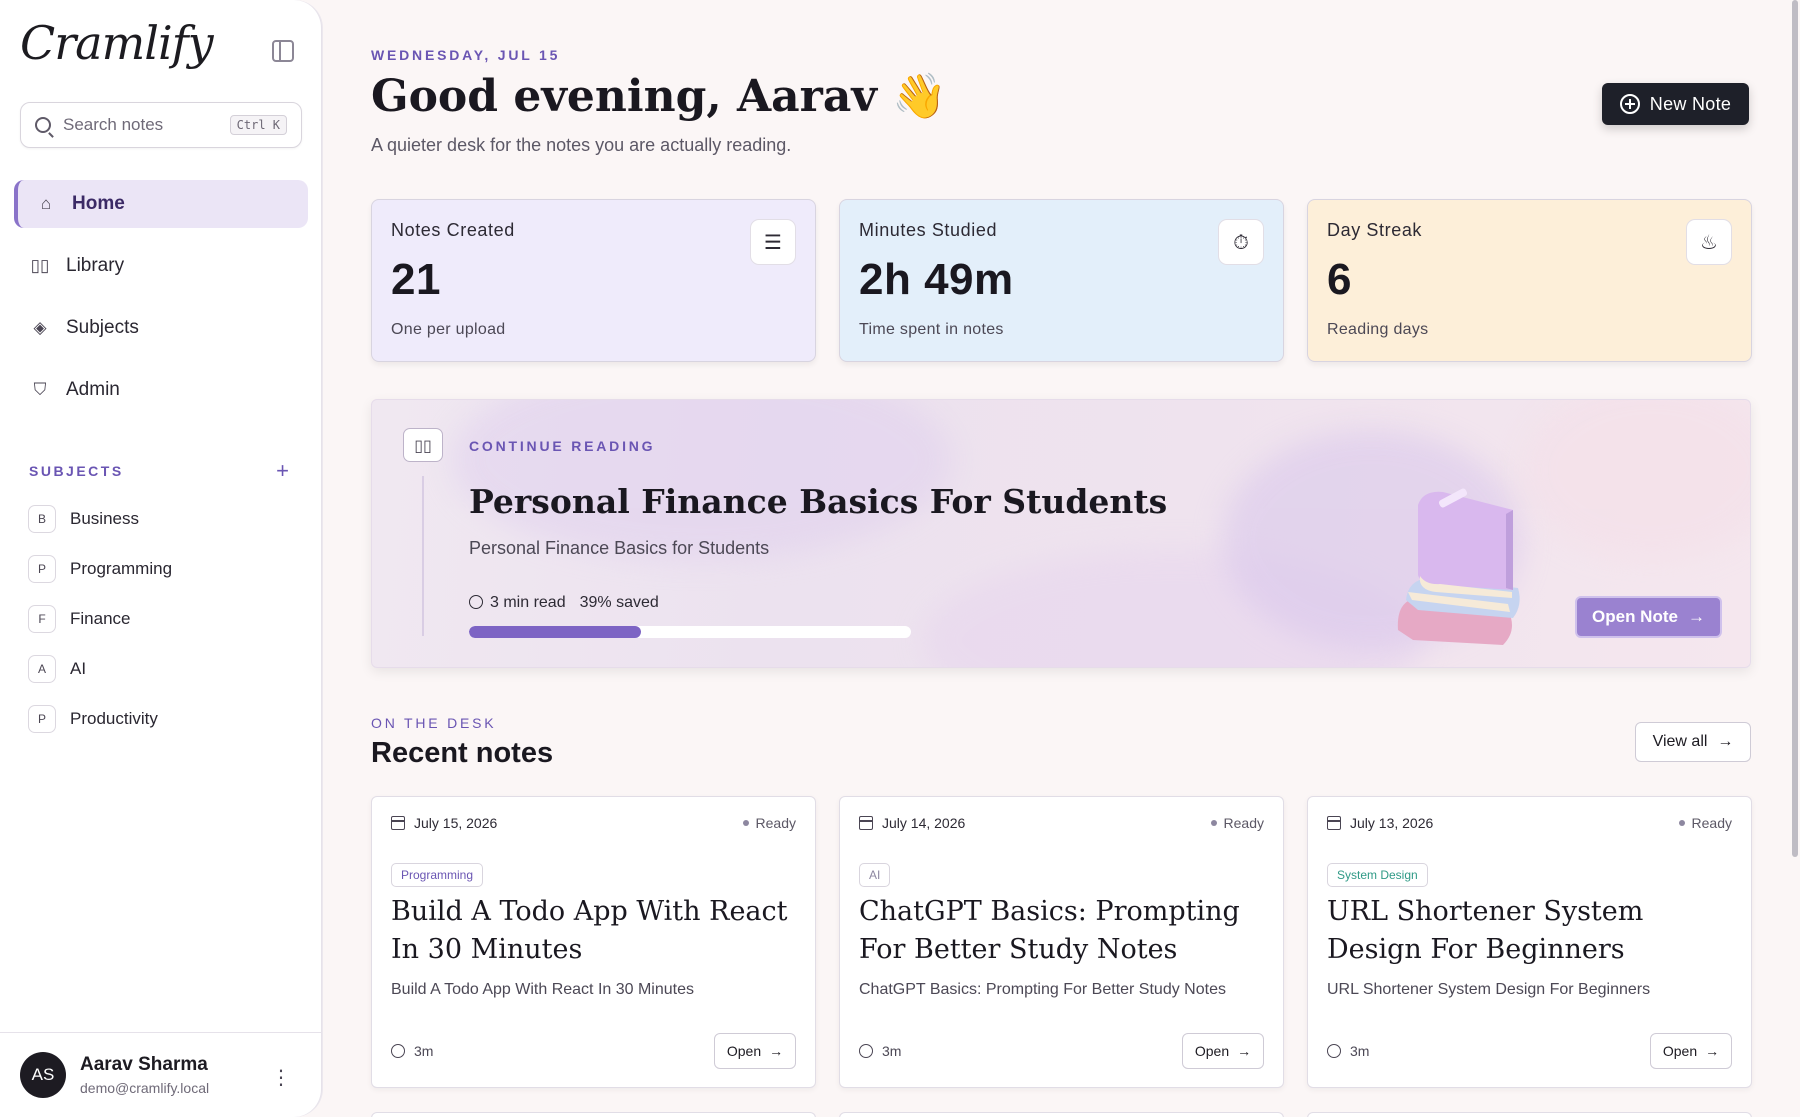 This screenshot has width=1800, height=1117. What do you see at coordinates (453, 230) in the screenshot?
I see `stat-label: Notes Created` at bounding box center [453, 230].